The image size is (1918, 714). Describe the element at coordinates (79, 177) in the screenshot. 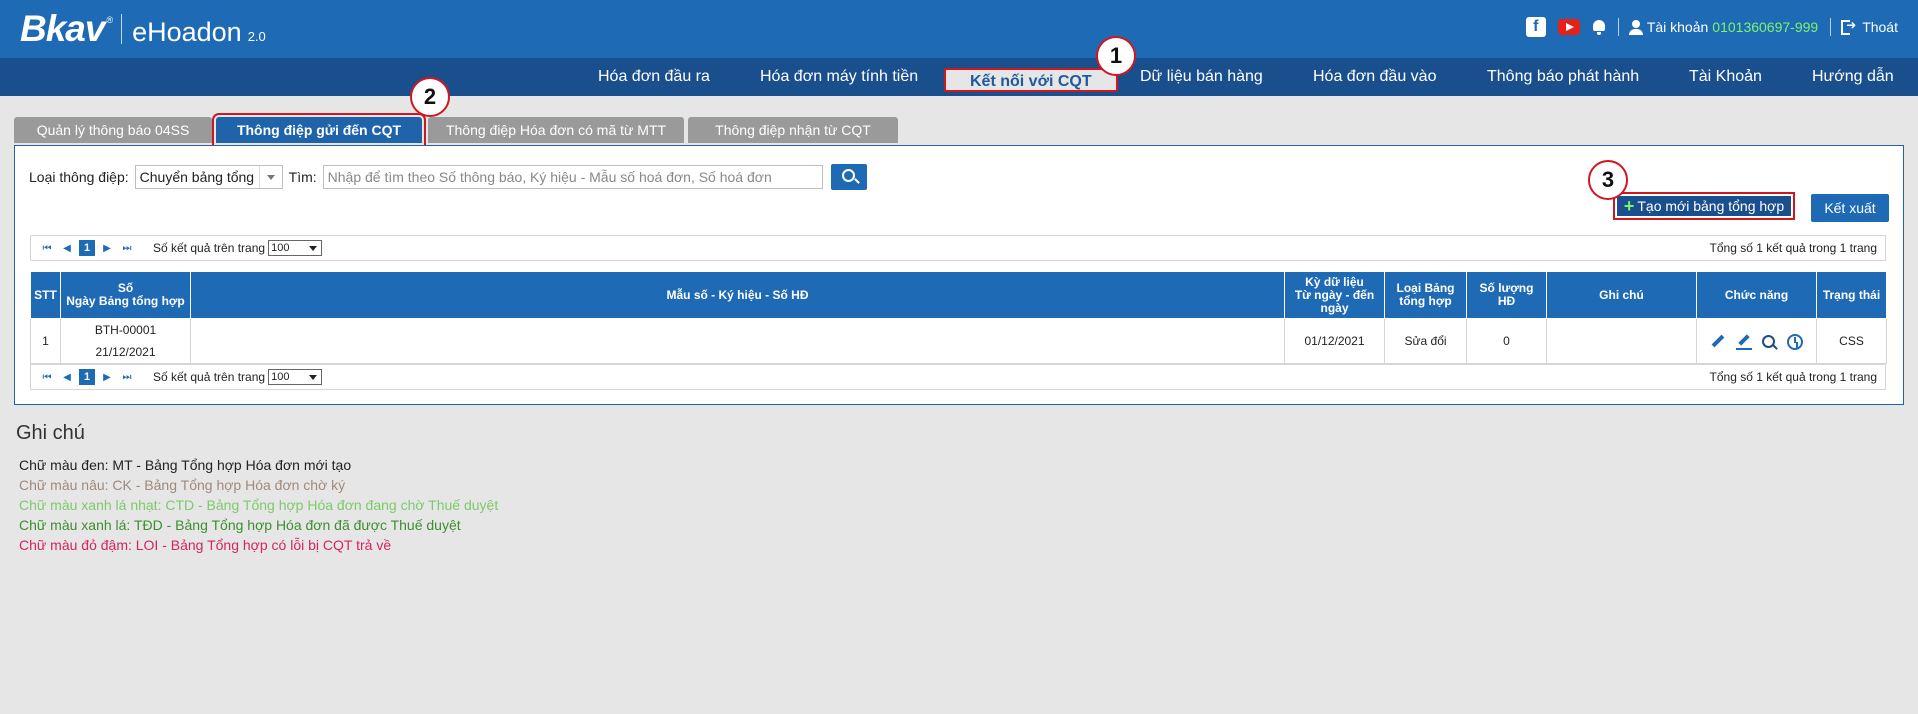

I see `message-type-label: Loại thông điệp:` at that location.